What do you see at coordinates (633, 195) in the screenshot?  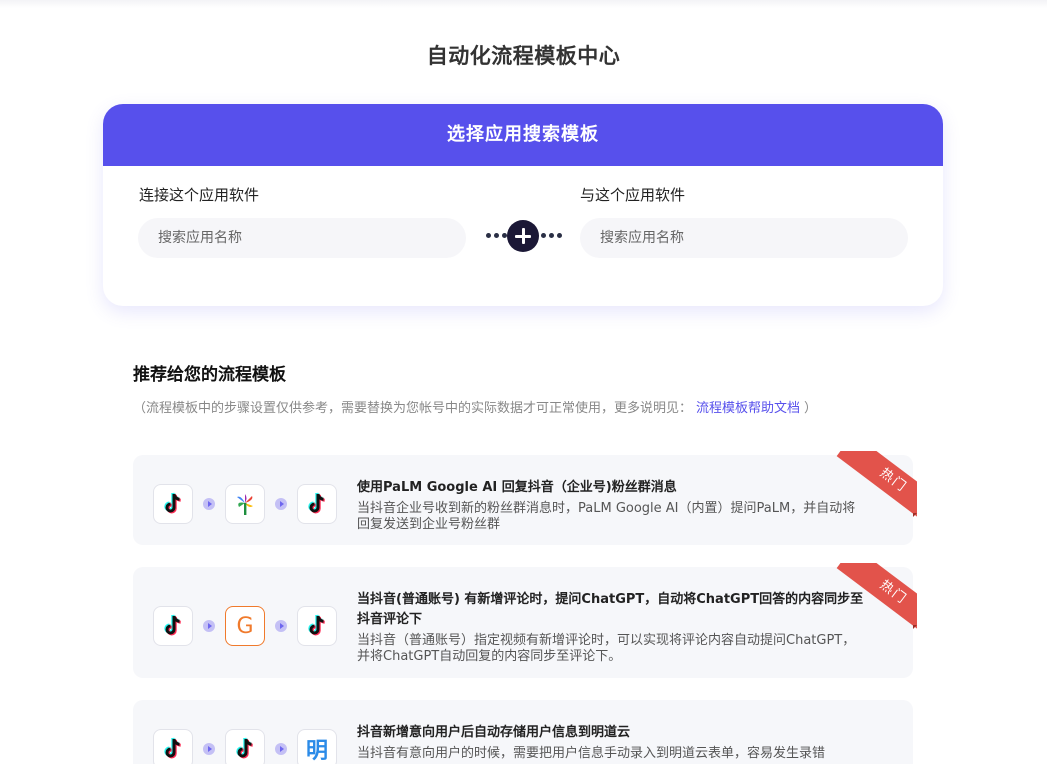 I see `with-app-label: 与这个应用软件` at bounding box center [633, 195].